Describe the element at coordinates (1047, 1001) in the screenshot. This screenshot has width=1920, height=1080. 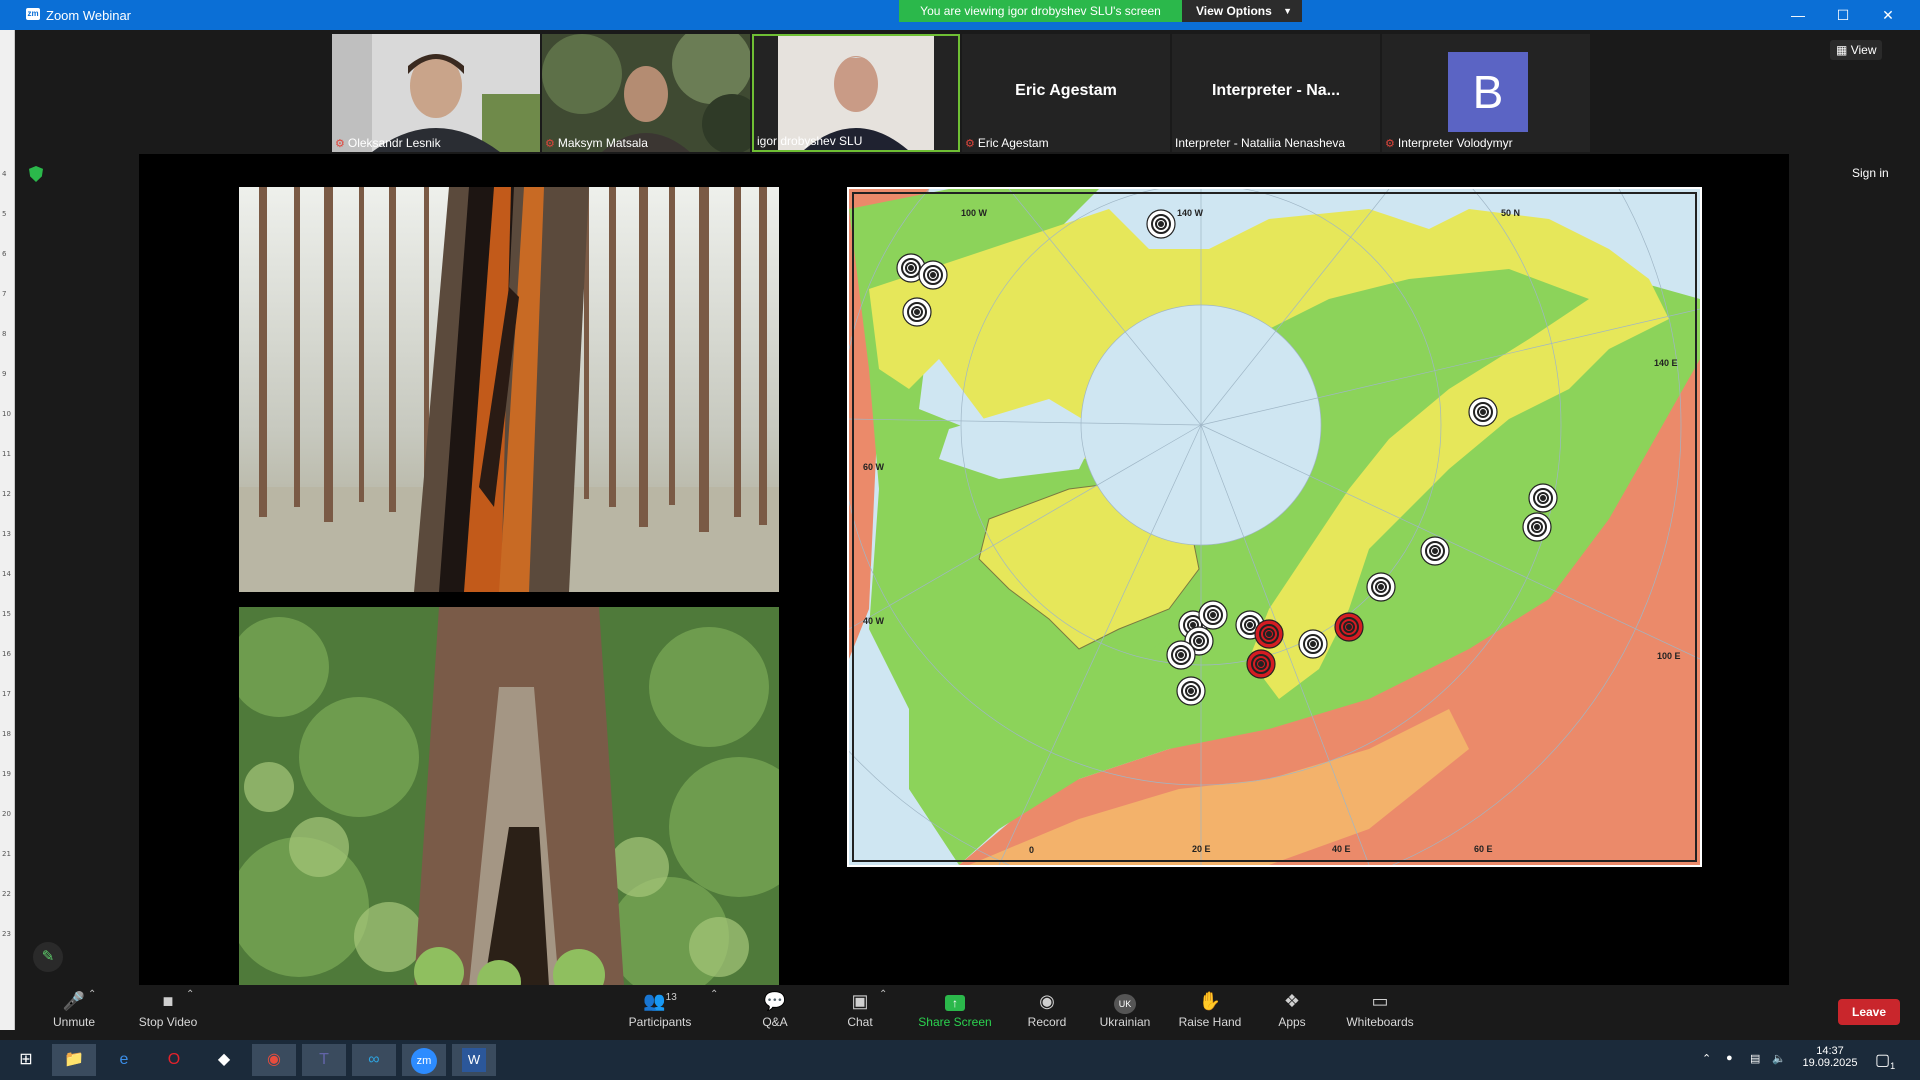
I see `record-icon: ◉` at that location.